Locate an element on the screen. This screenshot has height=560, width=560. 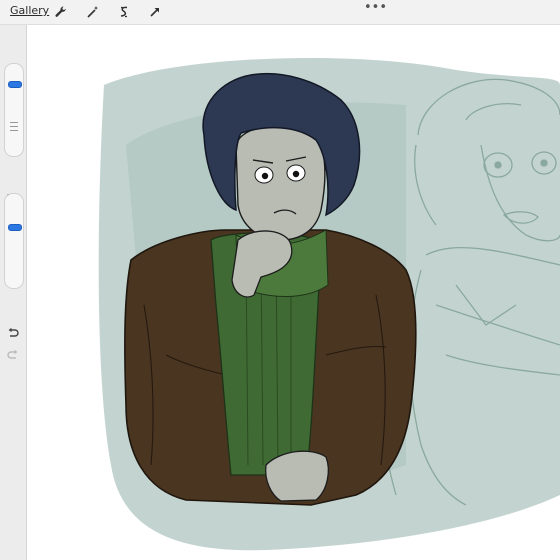
opacity-handle is located at coordinates (15, 227).